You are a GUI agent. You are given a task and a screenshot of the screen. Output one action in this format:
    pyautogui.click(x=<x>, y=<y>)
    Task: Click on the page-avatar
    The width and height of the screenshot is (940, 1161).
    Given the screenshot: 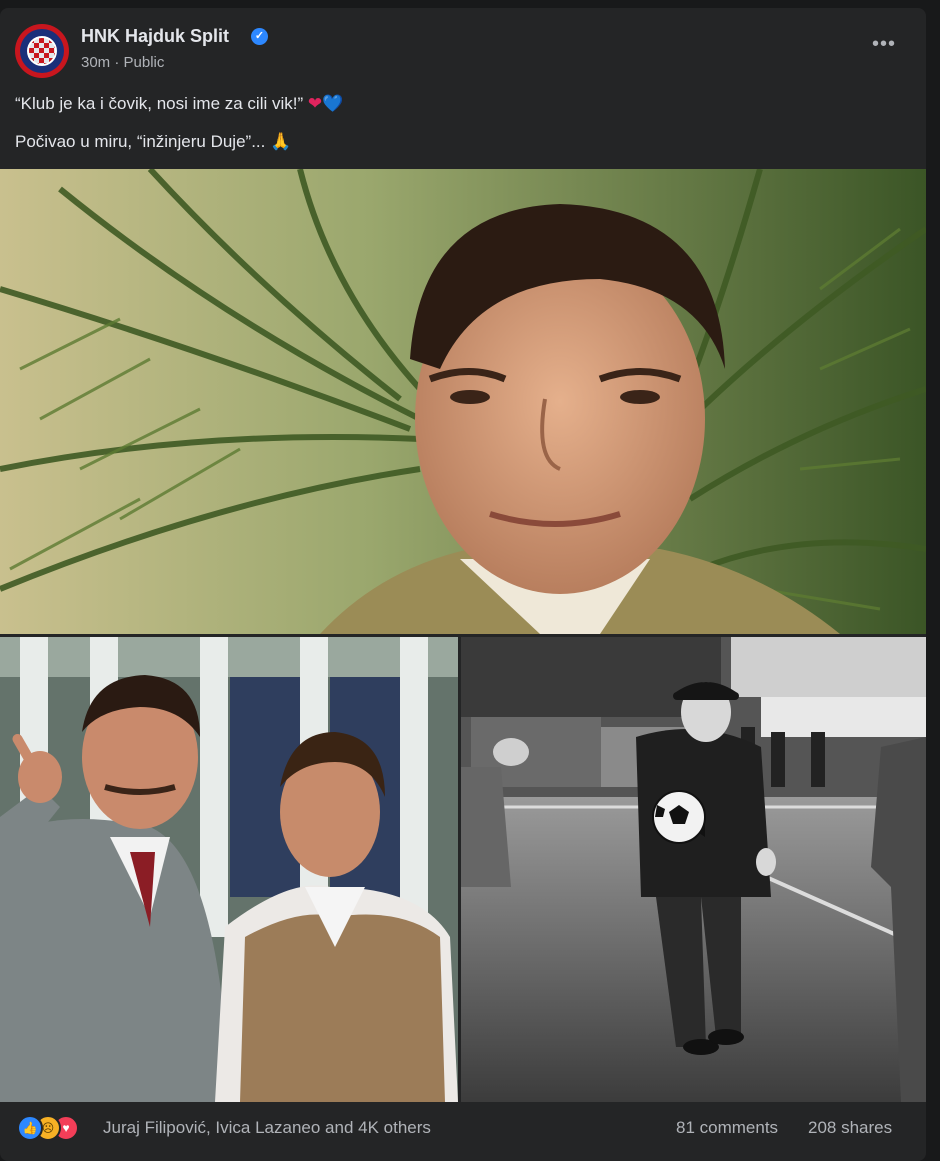 What is the action you would take?
    pyautogui.click(x=42, y=51)
    